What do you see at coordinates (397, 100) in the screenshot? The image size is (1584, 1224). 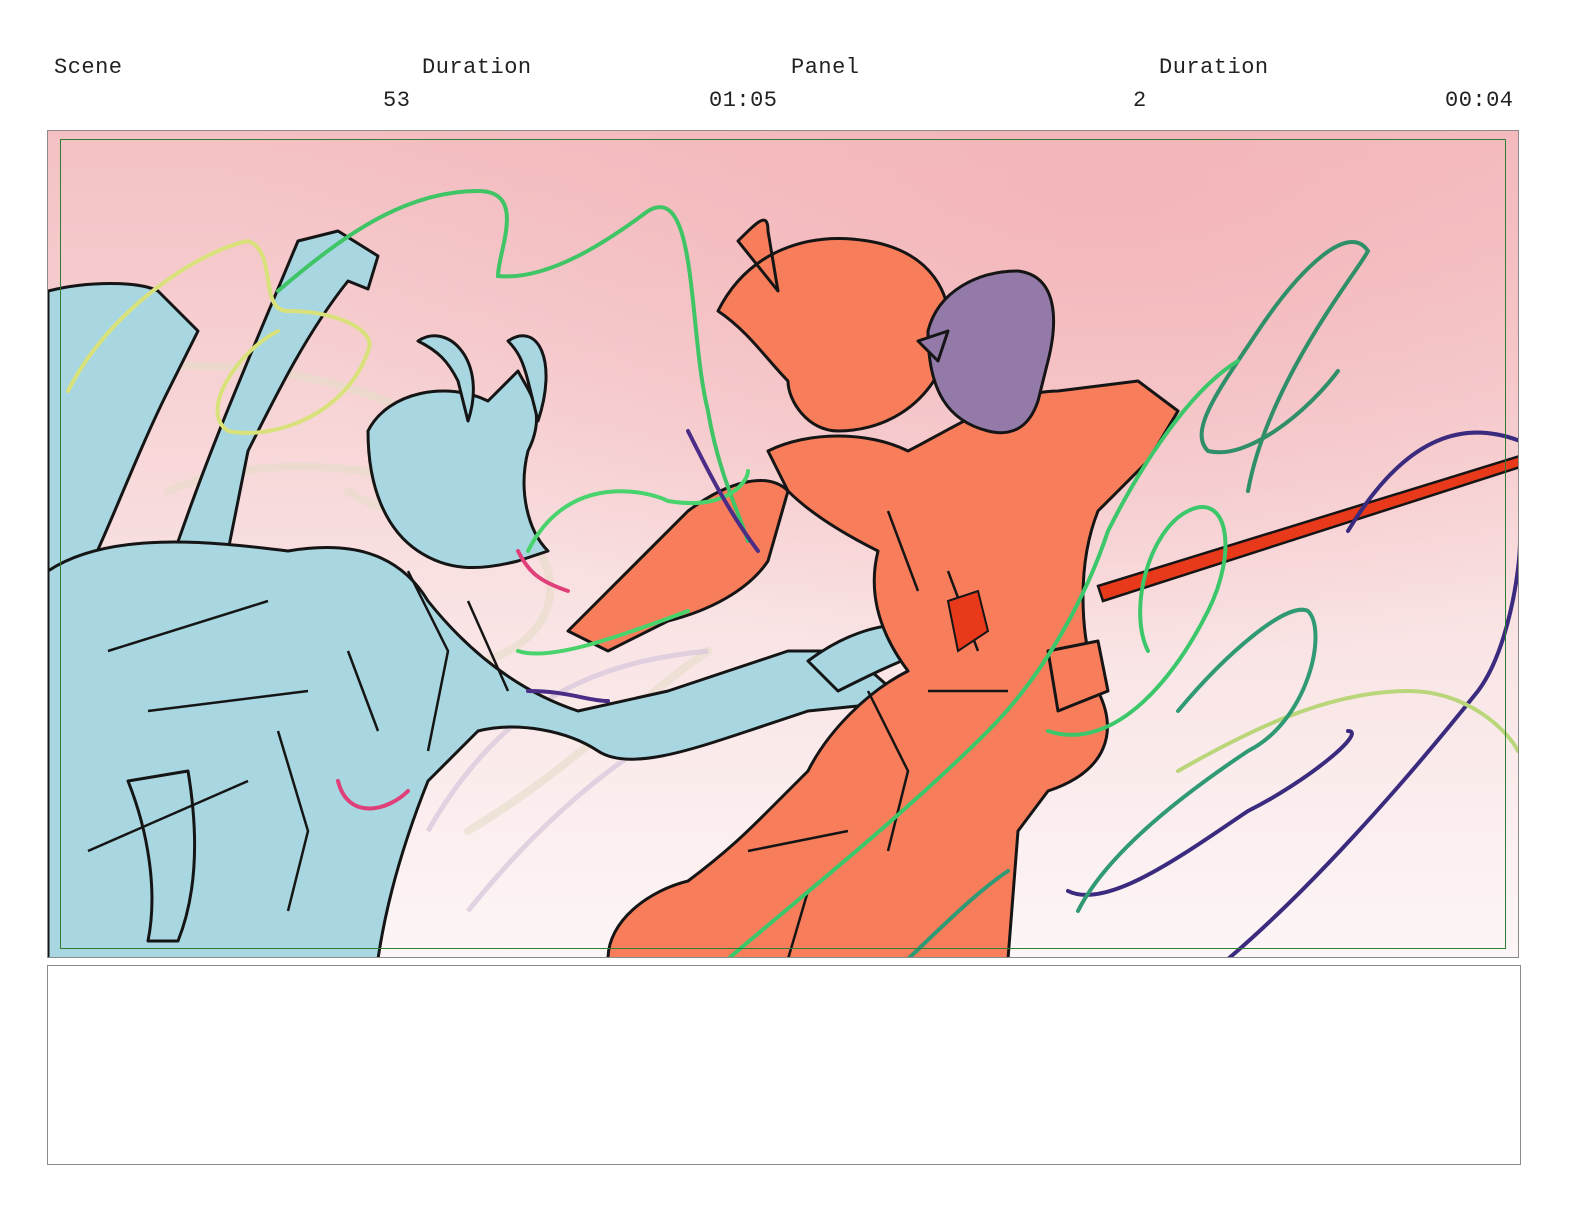 I see `scene-number: 53` at bounding box center [397, 100].